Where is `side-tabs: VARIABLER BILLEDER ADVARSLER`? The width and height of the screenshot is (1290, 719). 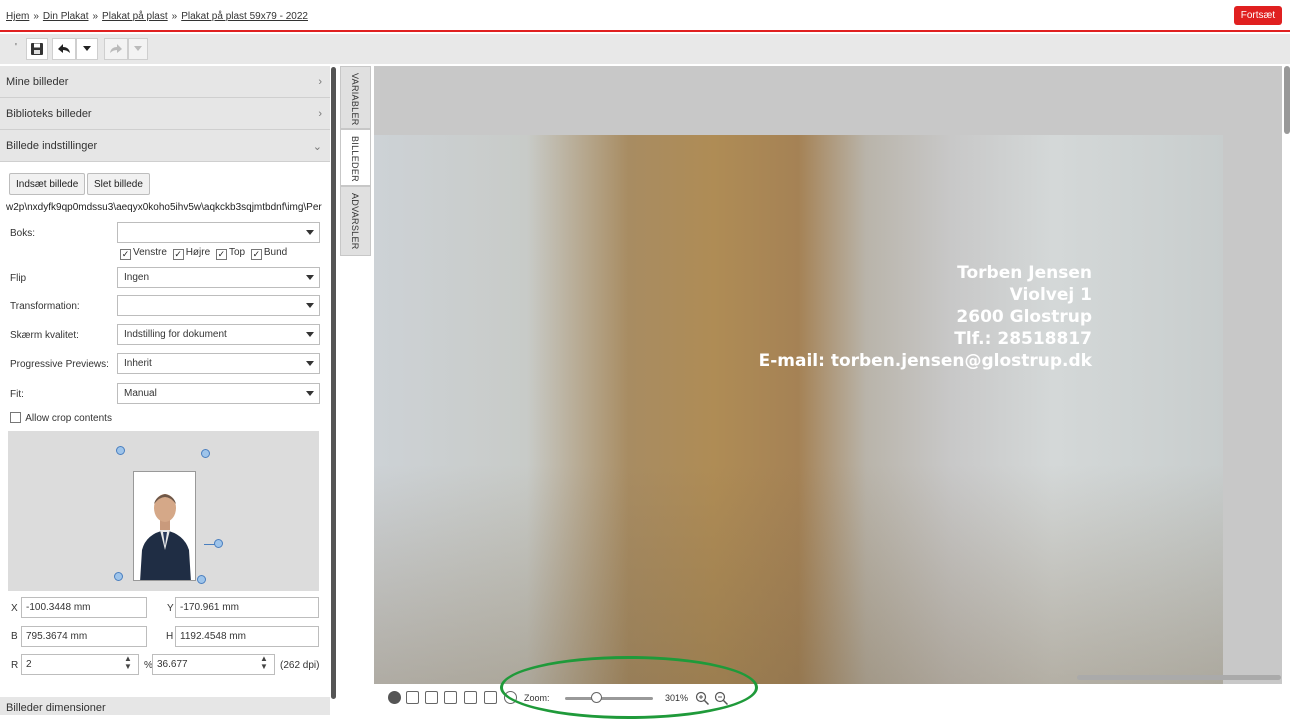 side-tabs: VARIABLER BILLEDER ADVARSLER is located at coordinates (355, 161).